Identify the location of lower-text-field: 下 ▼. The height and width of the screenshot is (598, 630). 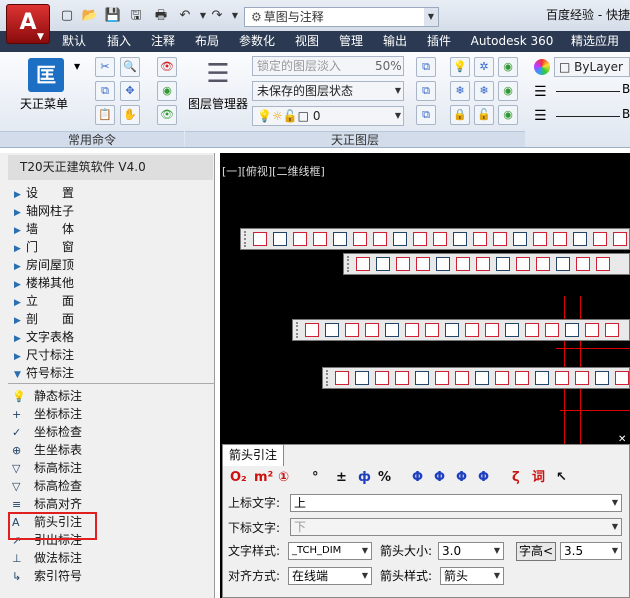
(456, 527).